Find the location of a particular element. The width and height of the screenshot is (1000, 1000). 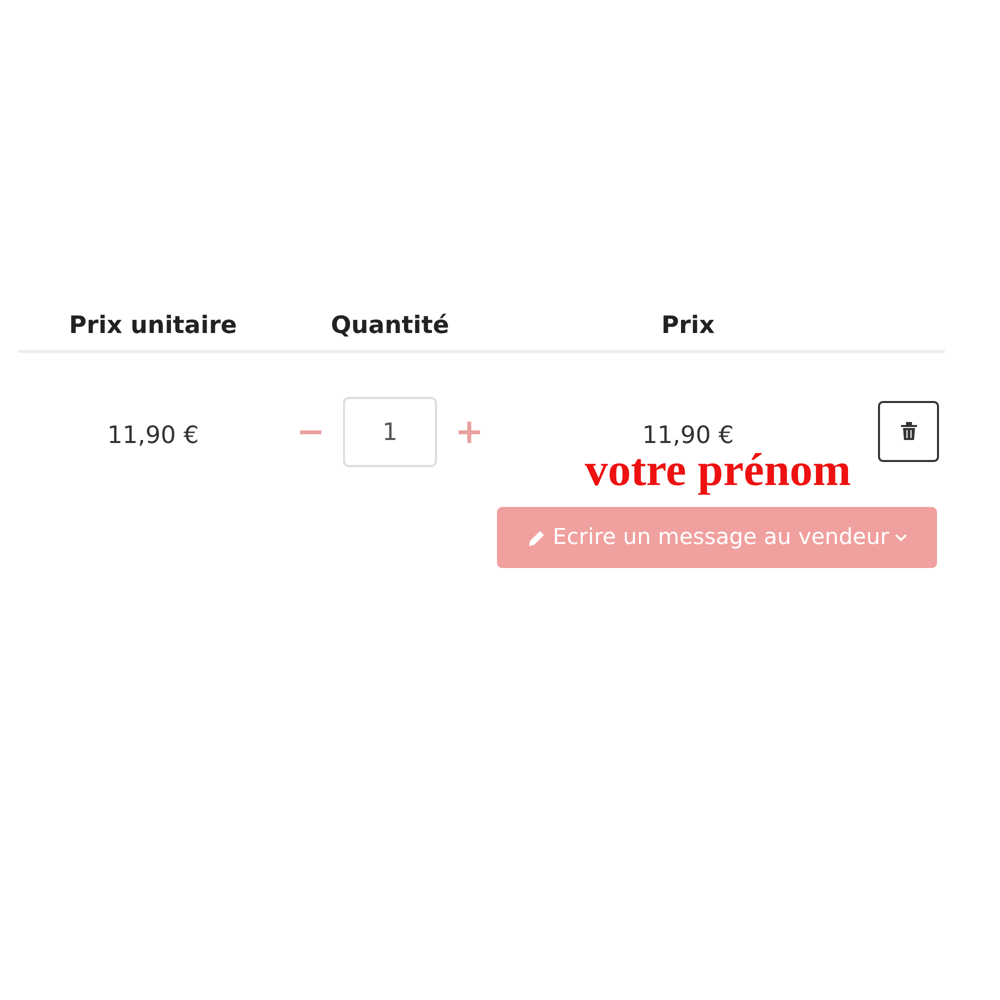

decrement-button: − is located at coordinates (310, 432).